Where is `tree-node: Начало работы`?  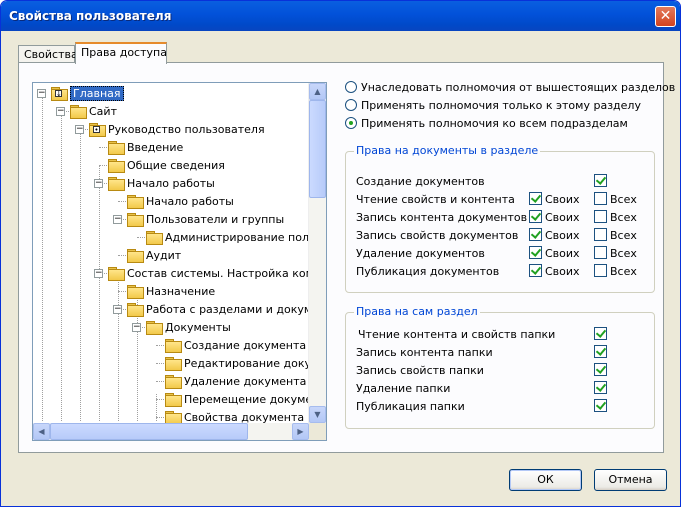 tree-node: Начало работы is located at coordinates (171, 202).